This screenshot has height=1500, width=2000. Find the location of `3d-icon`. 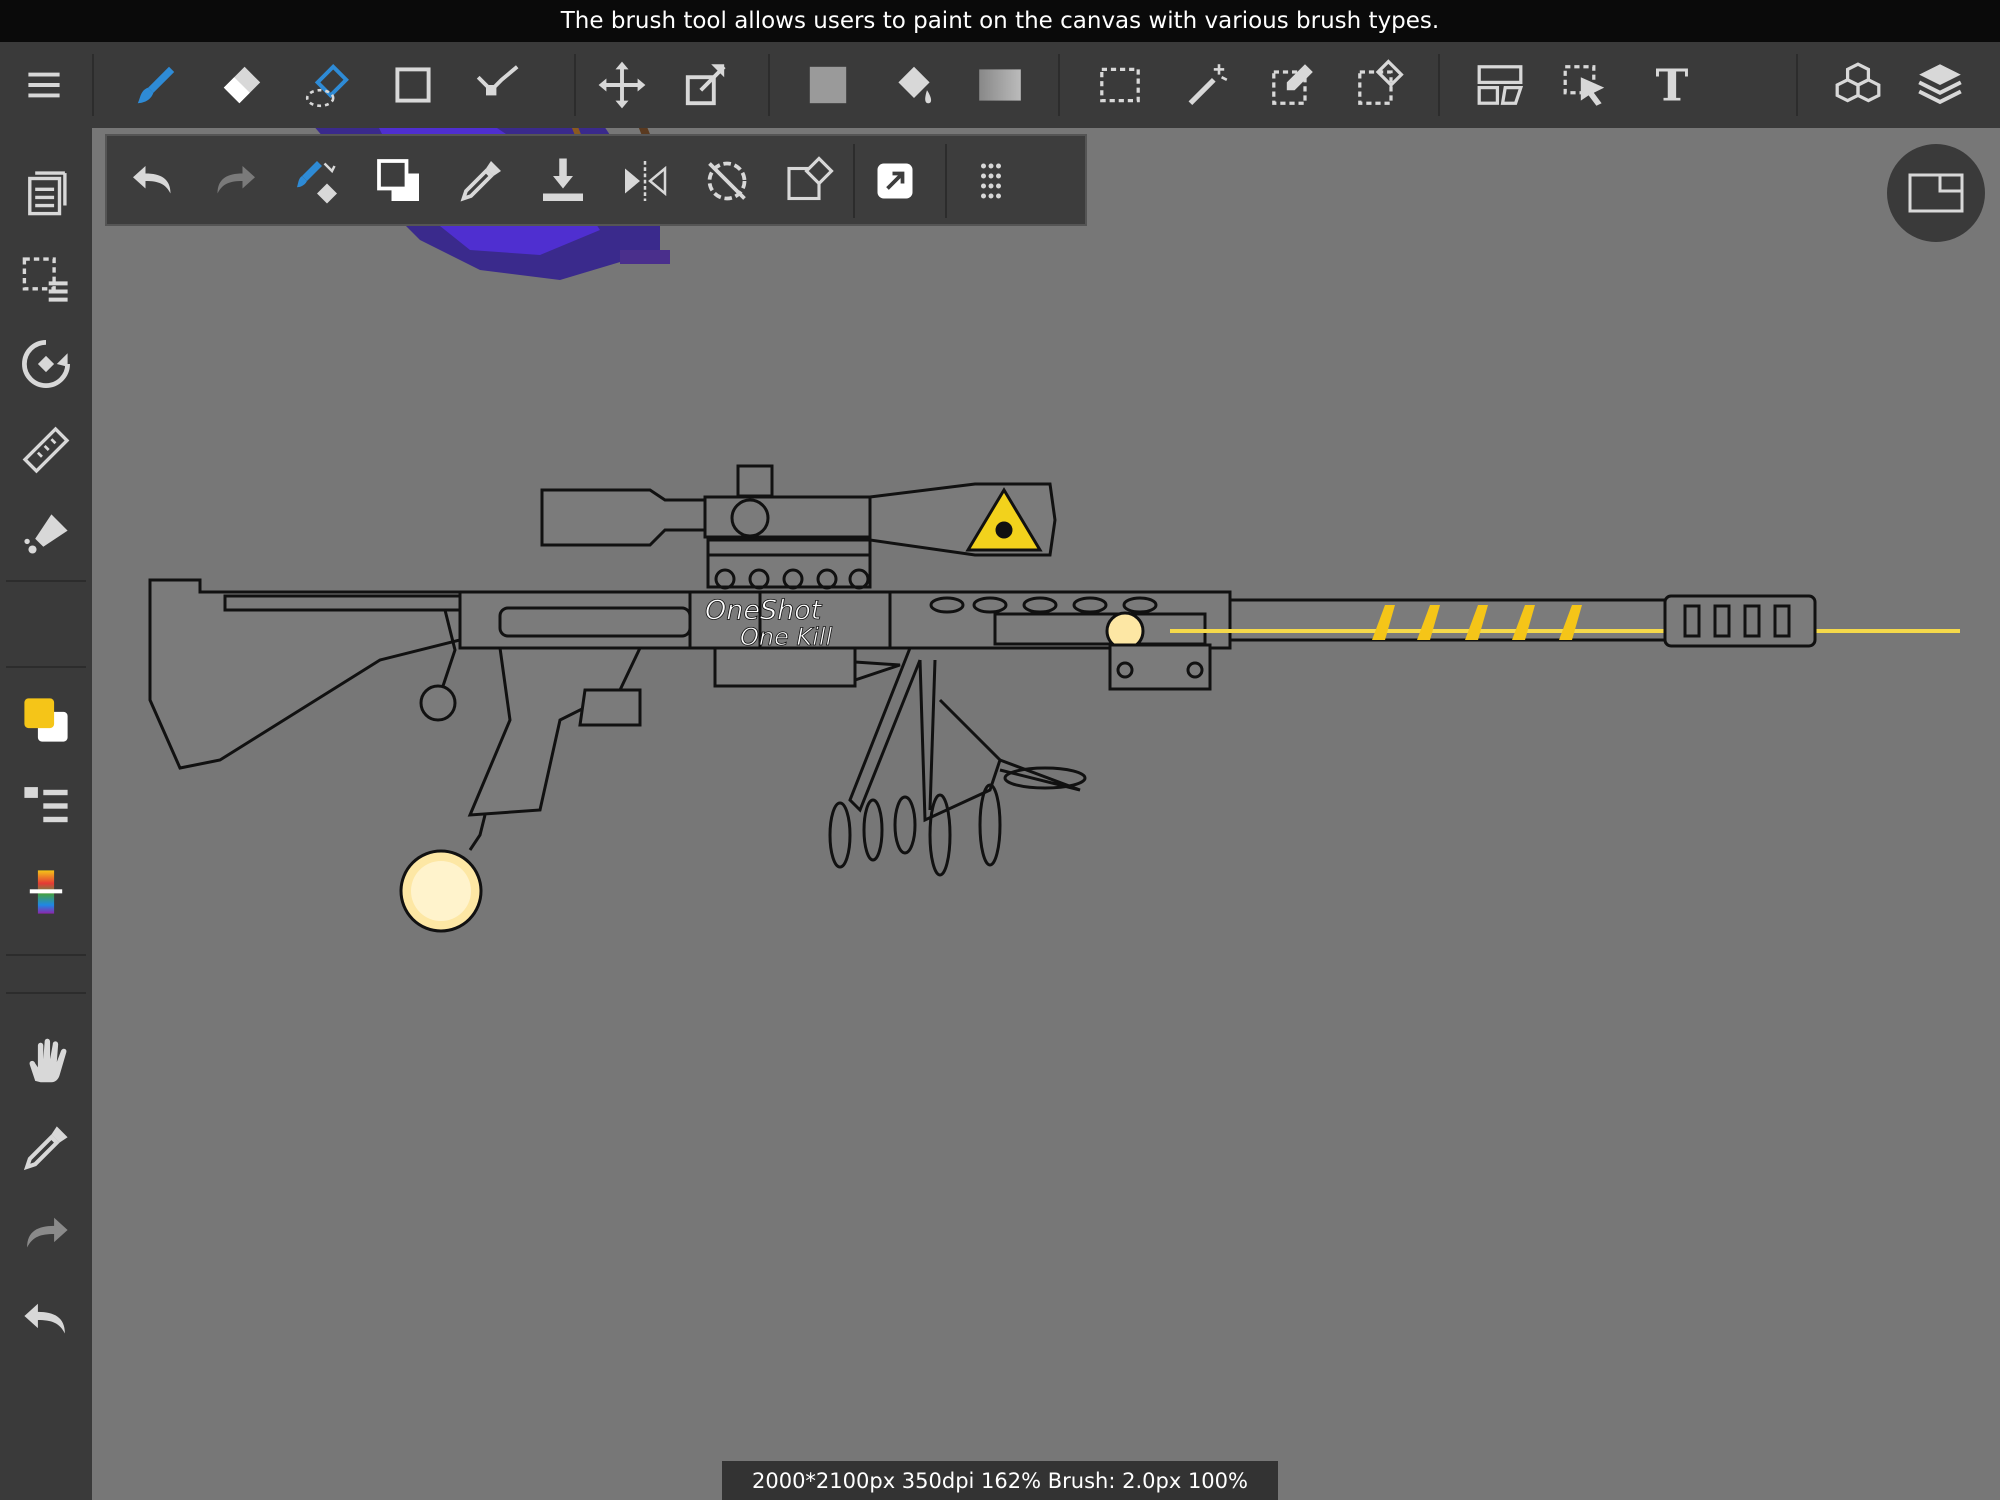

3d-icon is located at coordinates (1858, 85).